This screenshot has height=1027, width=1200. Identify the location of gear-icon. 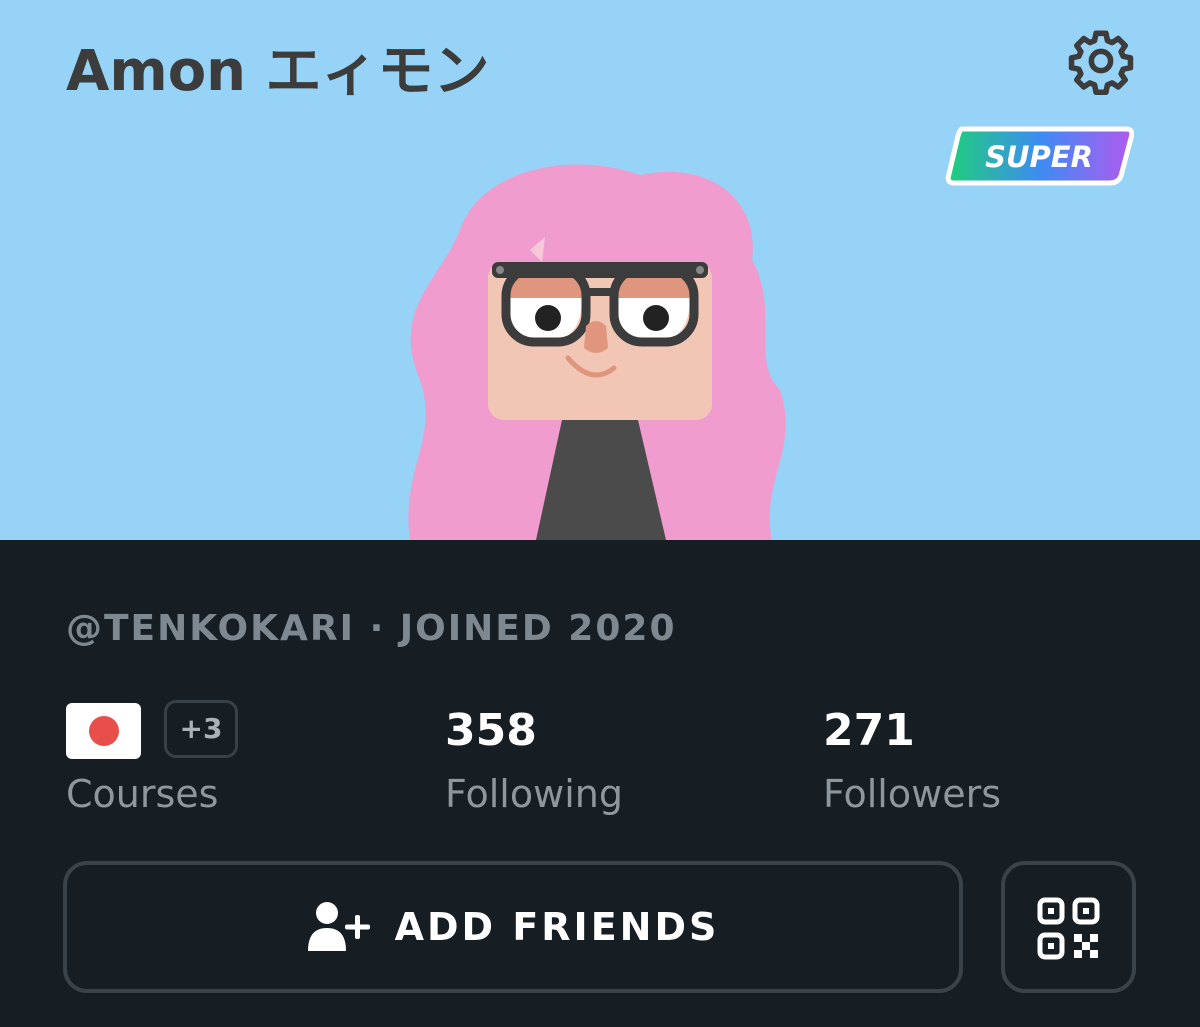
(1101, 62).